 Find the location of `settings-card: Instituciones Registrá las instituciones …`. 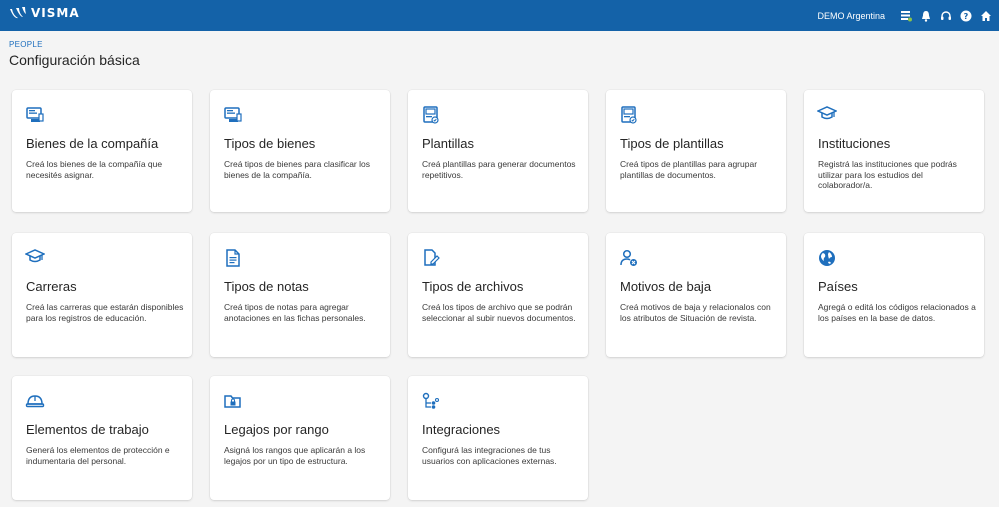

settings-card: Instituciones Registrá las instituciones … is located at coordinates (894, 151).